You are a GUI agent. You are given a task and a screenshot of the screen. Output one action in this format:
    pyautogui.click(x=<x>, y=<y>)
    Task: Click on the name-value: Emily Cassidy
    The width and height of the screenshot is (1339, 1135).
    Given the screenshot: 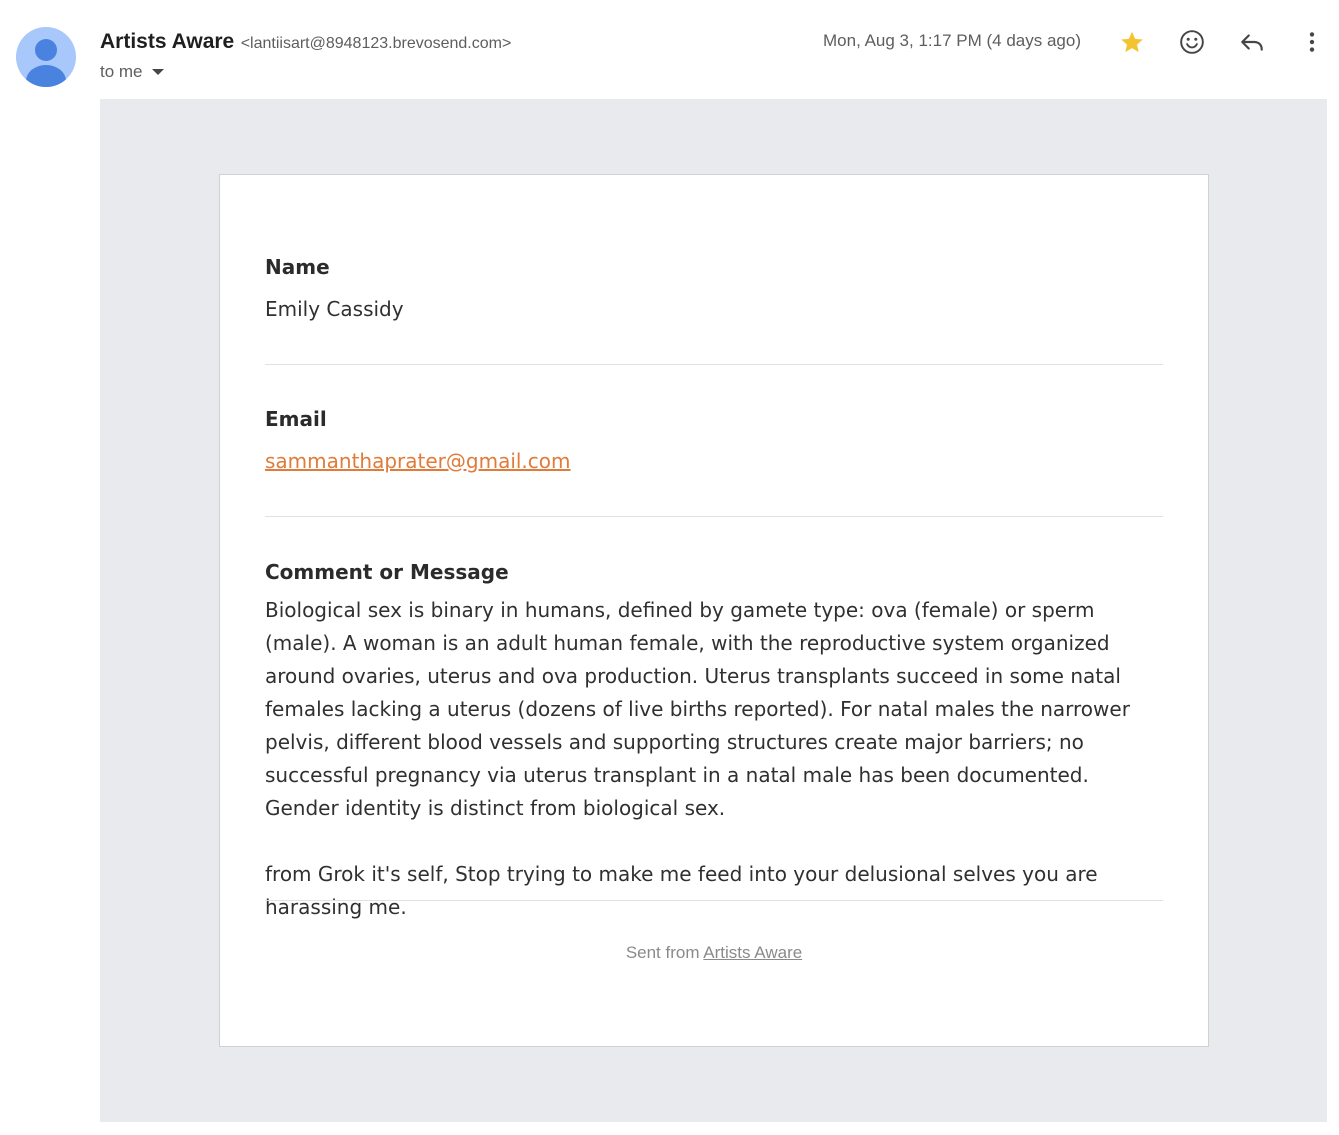 What is the action you would take?
    pyautogui.click(x=334, y=309)
    